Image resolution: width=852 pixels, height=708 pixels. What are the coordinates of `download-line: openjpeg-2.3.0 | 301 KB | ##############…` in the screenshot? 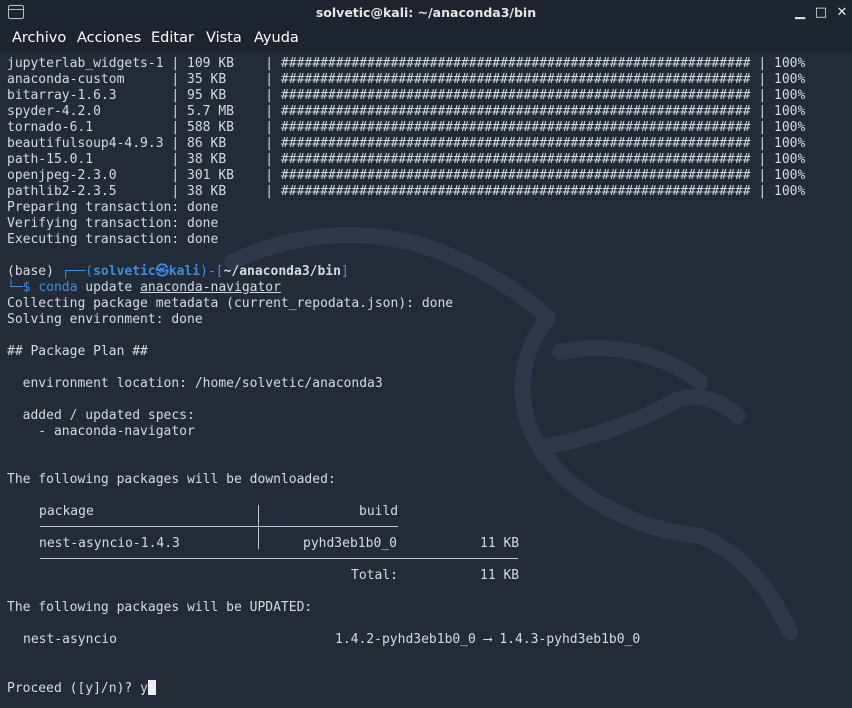 It's located at (406, 175).